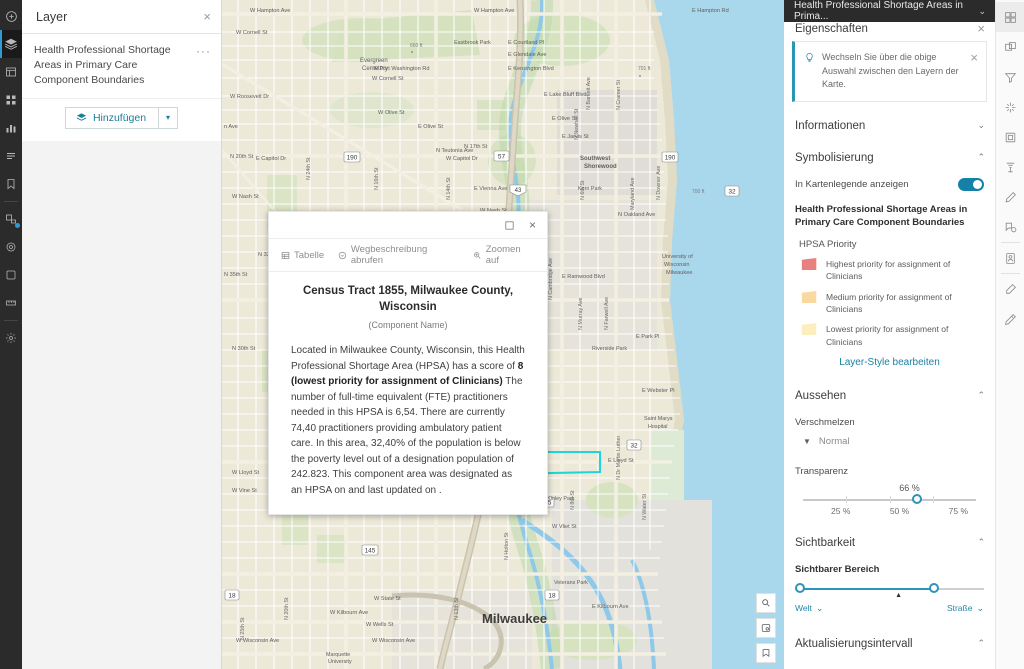 The width and height of the screenshot is (1024, 669). Describe the element at coordinates (889, 362) in the screenshot. I see `edit-layer-style-link: Layer-Style bearbeiten` at that location.